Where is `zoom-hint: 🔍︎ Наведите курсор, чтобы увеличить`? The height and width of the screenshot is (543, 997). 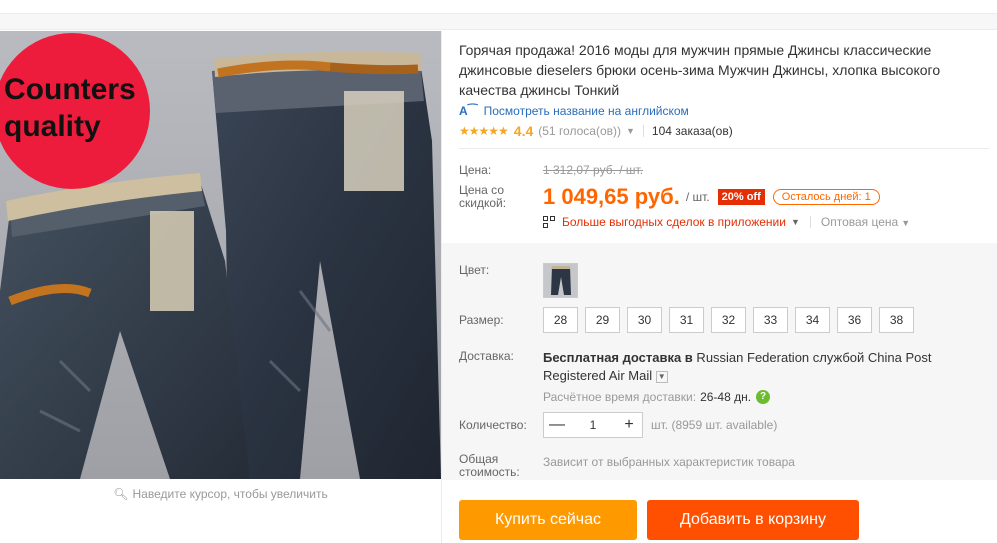
zoom-hint: 🔍︎ Наведите курсор, чтобы увеличить is located at coordinates (220, 494).